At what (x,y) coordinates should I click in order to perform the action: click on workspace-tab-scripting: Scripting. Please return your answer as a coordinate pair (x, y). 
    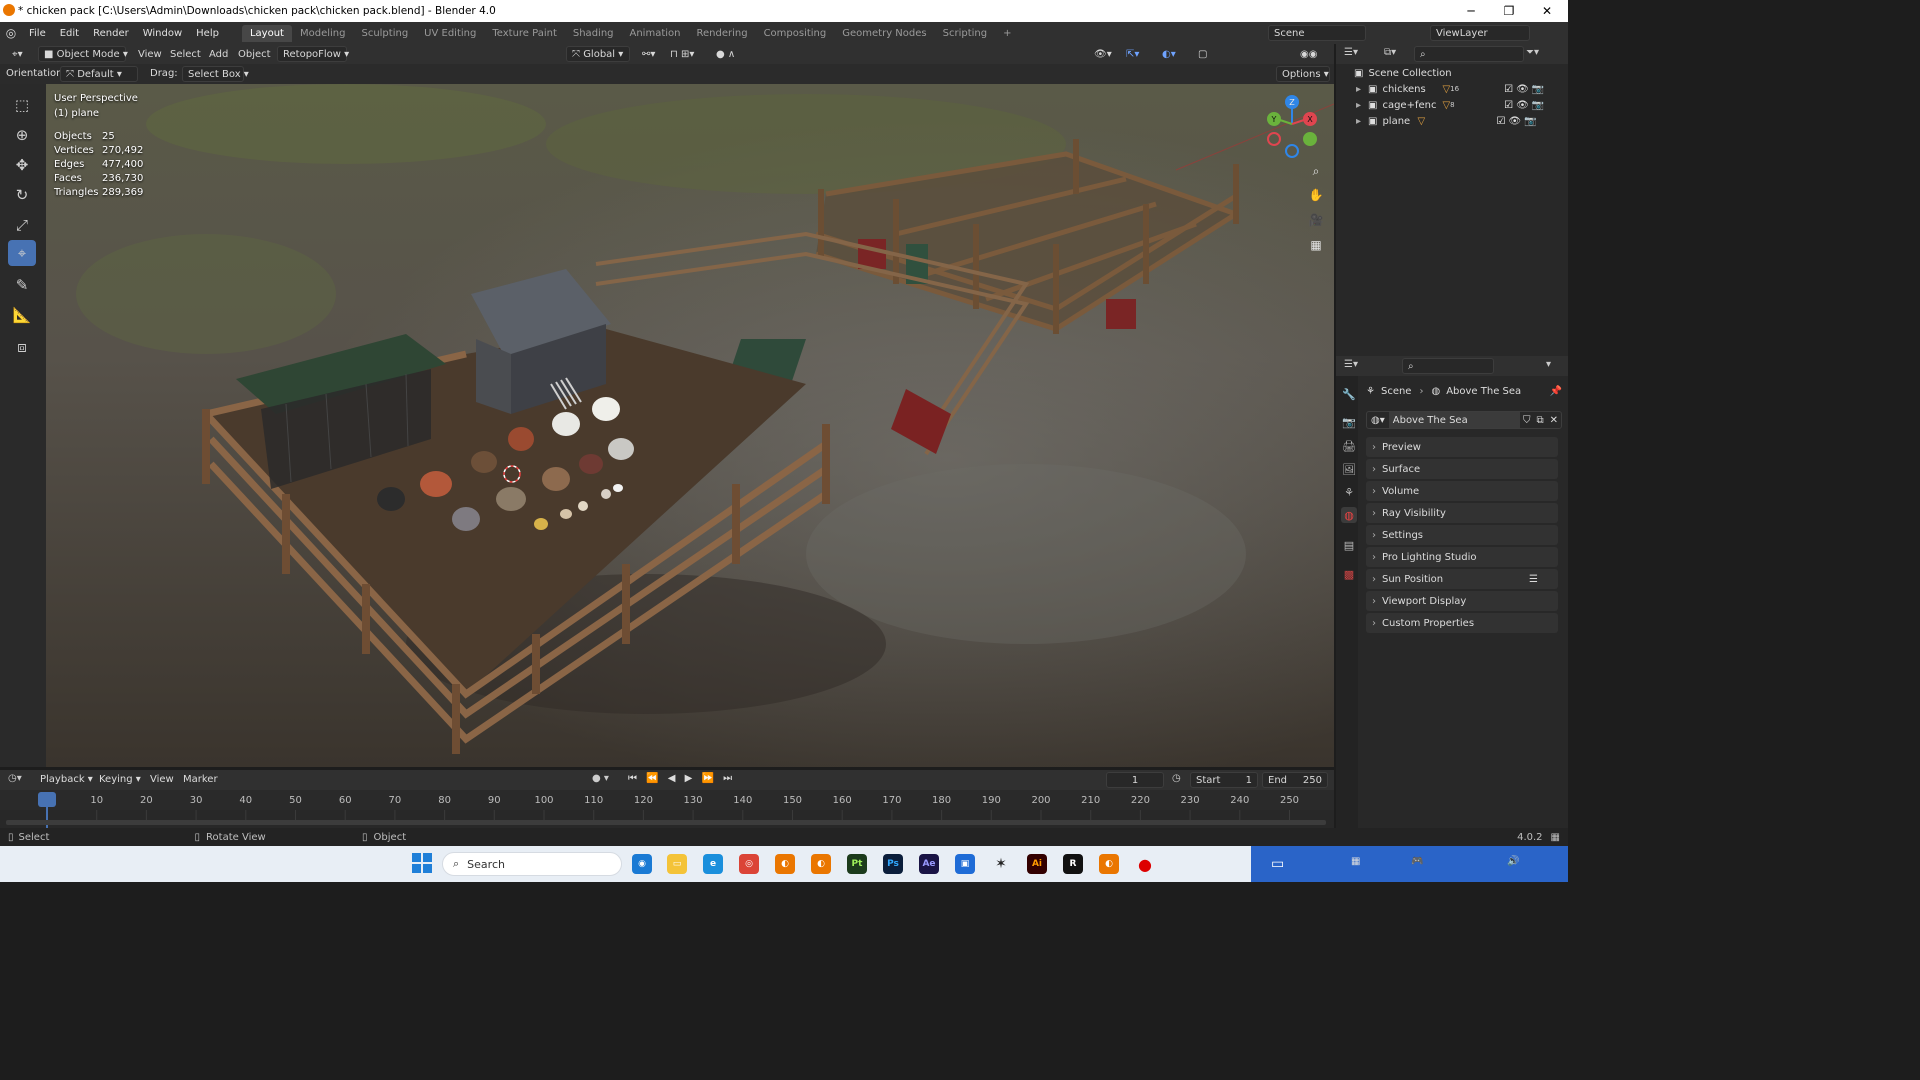
    Looking at the image, I should click on (965, 33).